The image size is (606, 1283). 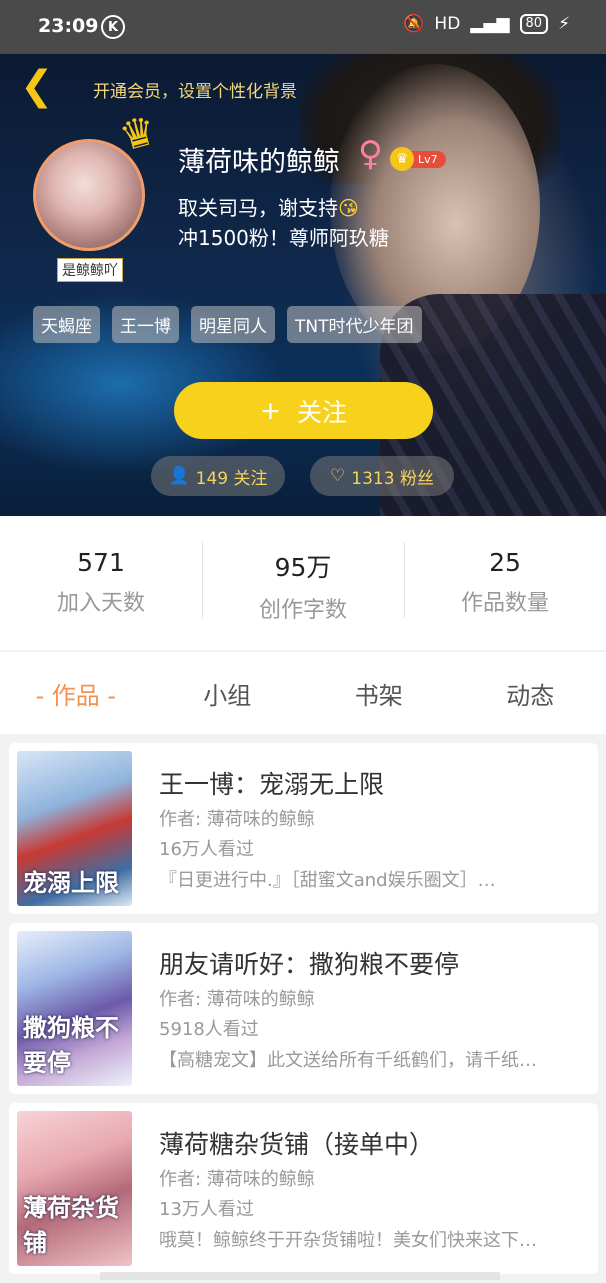 I want to click on app-notification-icon: K, so click(x=113, y=27).